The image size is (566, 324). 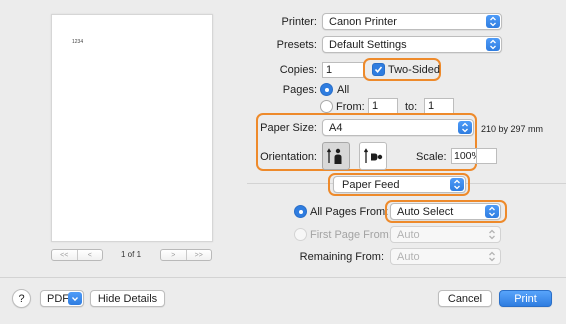 What do you see at coordinates (411, 107) in the screenshot?
I see `pages-to-label: to:` at bounding box center [411, 107].